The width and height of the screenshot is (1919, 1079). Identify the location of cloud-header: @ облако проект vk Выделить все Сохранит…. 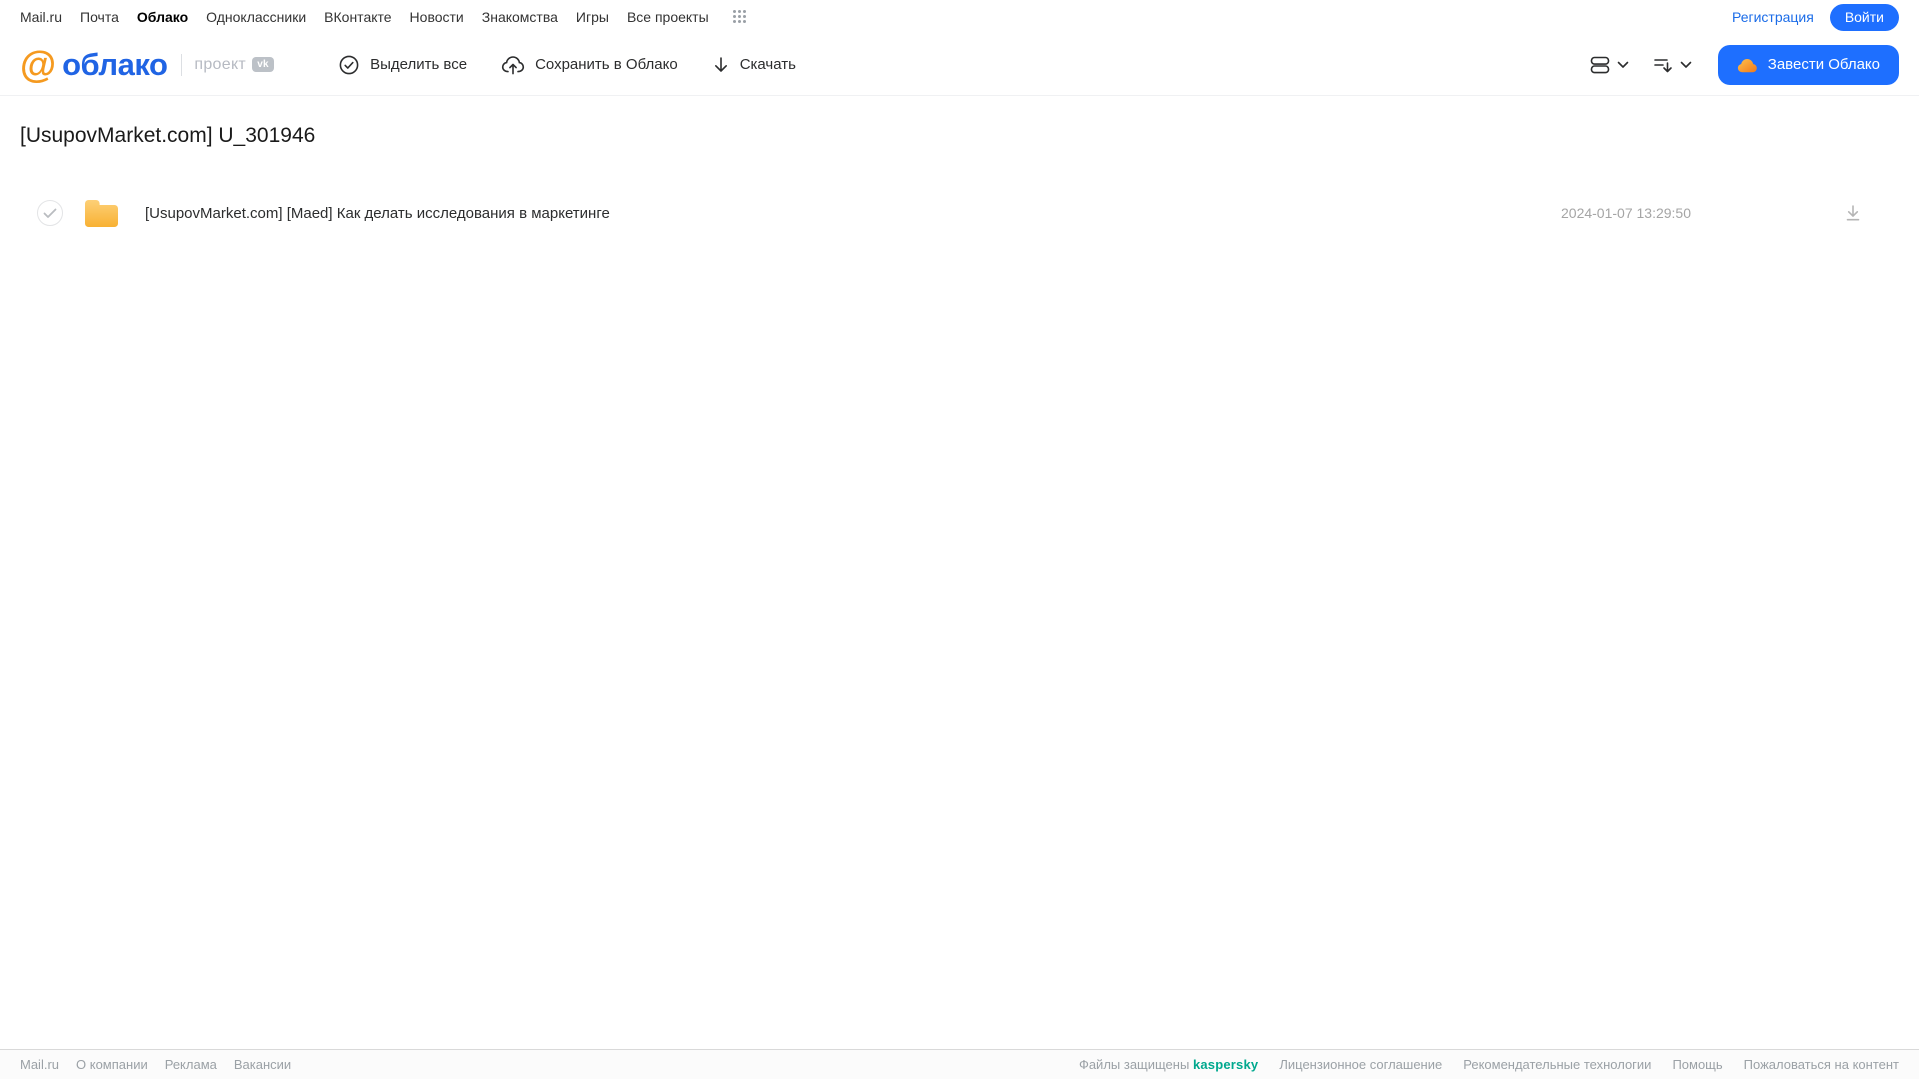
(959, 65).